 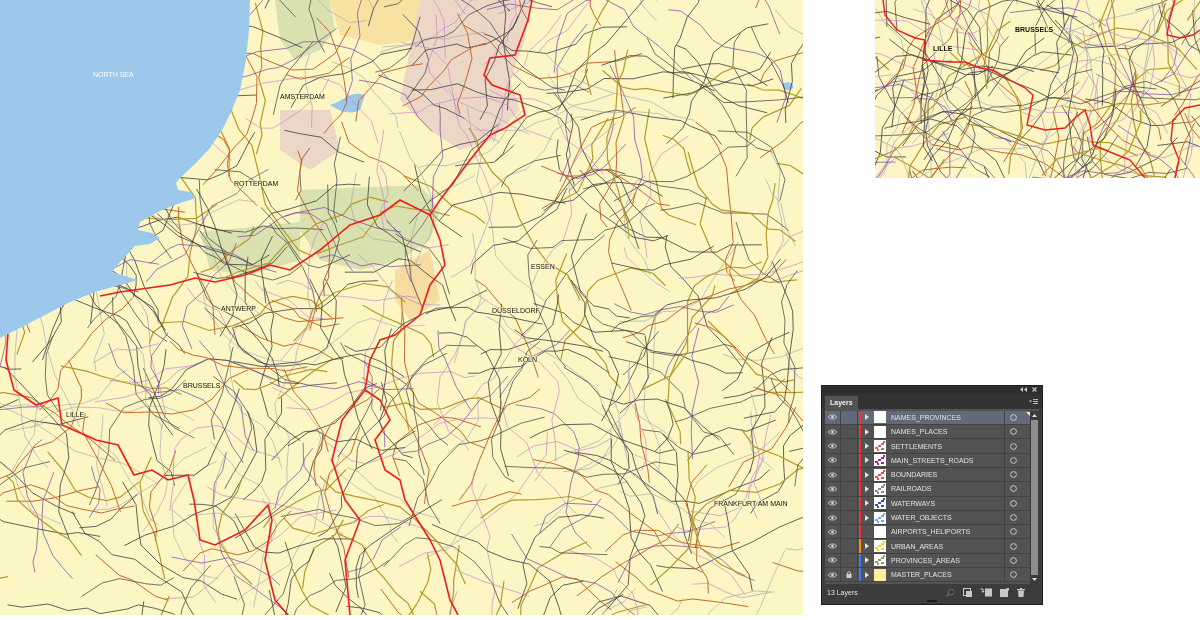 I want to click on close-icon, so click(x=1034, y=390).